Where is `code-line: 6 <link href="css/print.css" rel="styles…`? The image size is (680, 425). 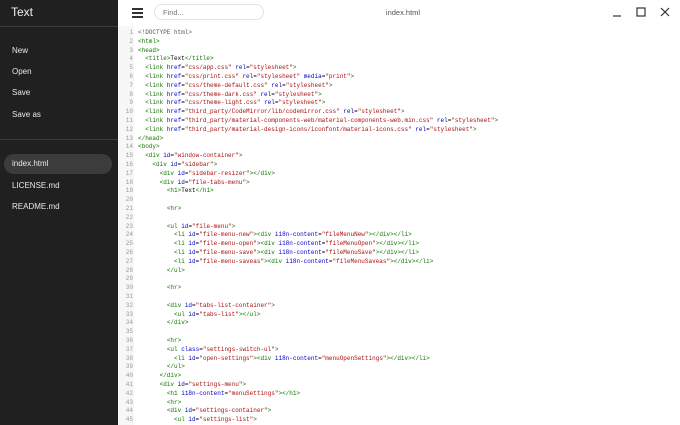
code-line: 6 <link href="css/print.css" rel="styles… is located at coordinates (398, 77).